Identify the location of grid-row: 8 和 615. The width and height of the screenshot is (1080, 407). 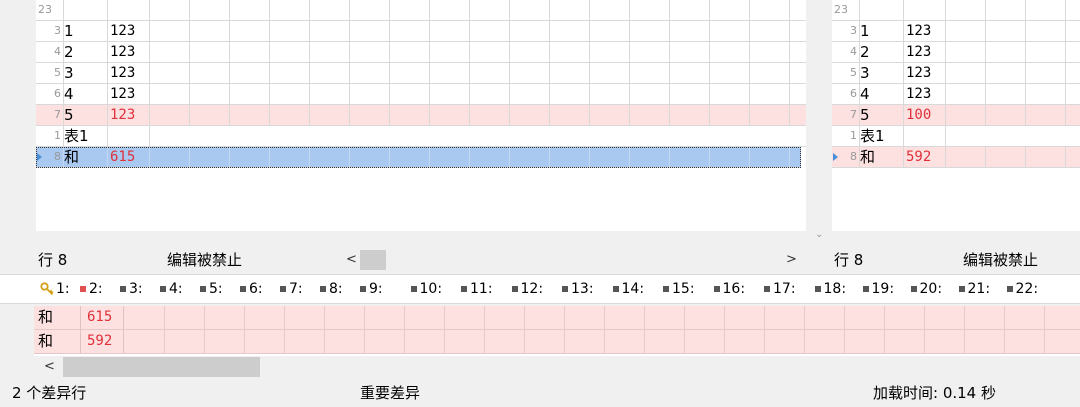
(418, 157).